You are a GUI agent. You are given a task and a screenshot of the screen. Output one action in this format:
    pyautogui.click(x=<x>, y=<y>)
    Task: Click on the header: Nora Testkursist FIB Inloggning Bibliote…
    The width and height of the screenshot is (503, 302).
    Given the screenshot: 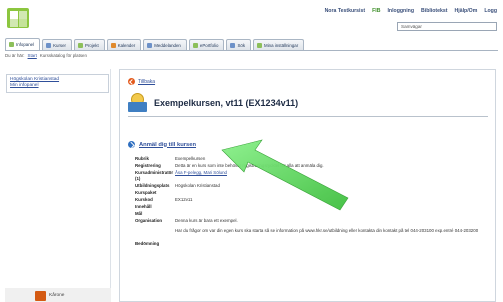 What is the action you would take?
    pyautogui.click(x=251, y=17)
    